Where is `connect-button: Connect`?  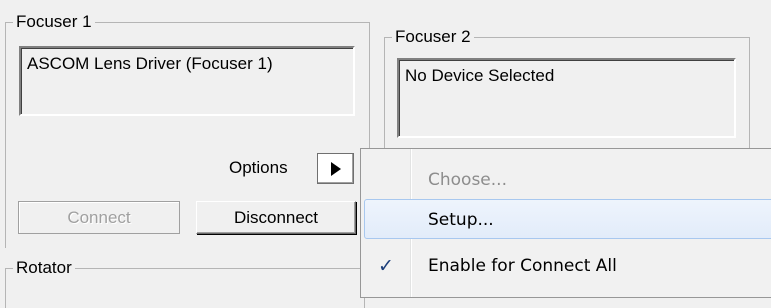
connect-button: Connect is located at coordinates (99, 217).